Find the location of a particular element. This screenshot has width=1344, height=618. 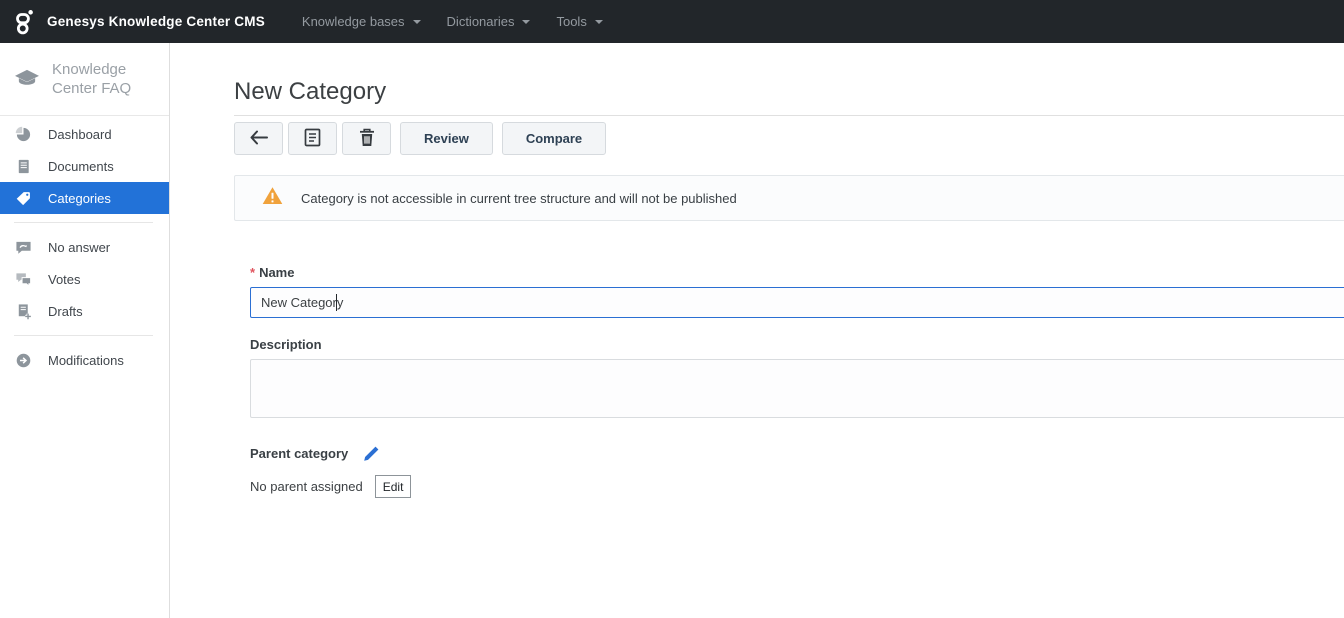

delete-button is located at coordinates (366, 138).